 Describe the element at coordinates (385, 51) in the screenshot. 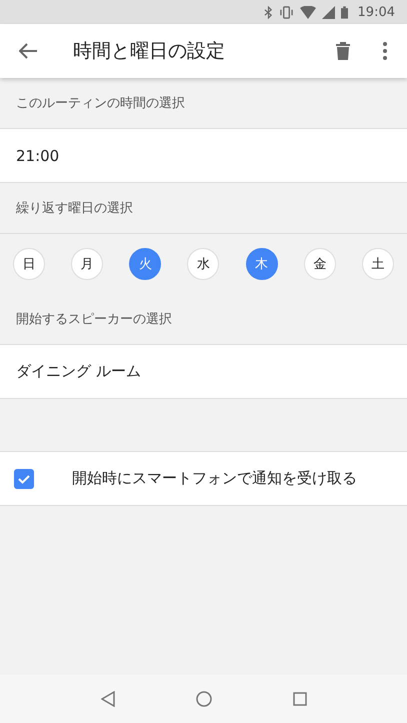

I see `more-options-icon` at that location.